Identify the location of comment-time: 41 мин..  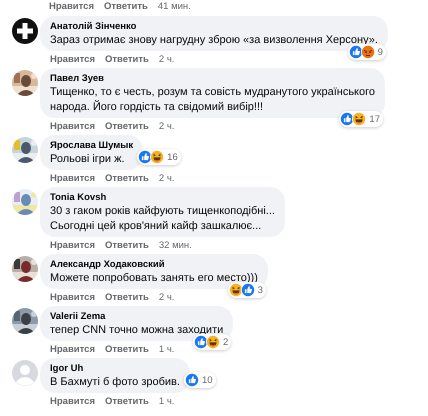
(174, 6).